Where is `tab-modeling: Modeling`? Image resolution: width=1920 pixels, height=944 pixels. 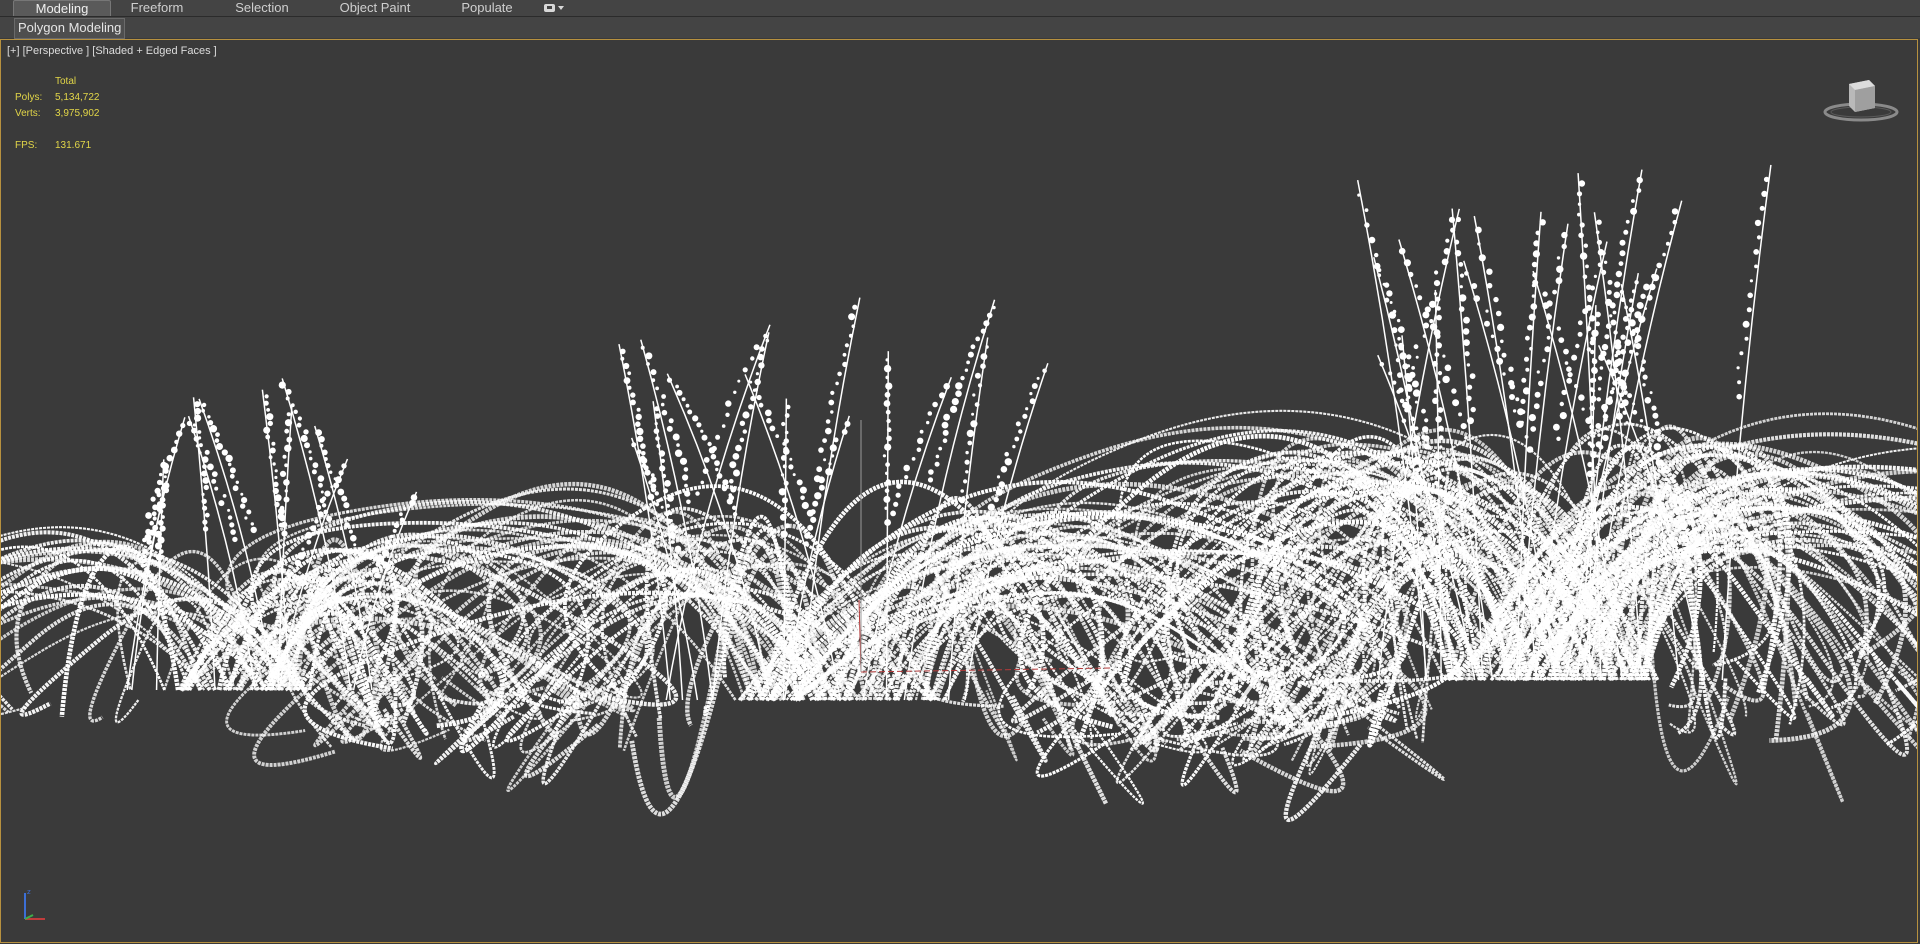
tab-modeling: Modeling is located at coordinates (62, 8).